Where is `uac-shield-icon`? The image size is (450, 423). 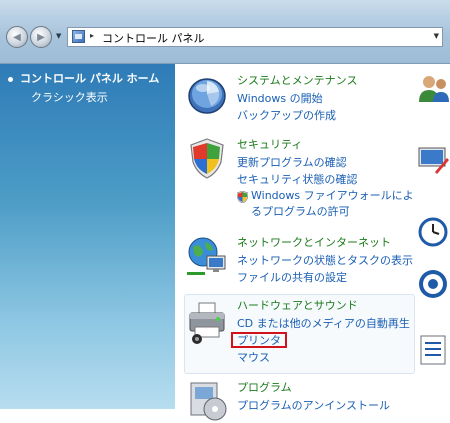 uac-shield-icon is located at coordinates (242, 197).